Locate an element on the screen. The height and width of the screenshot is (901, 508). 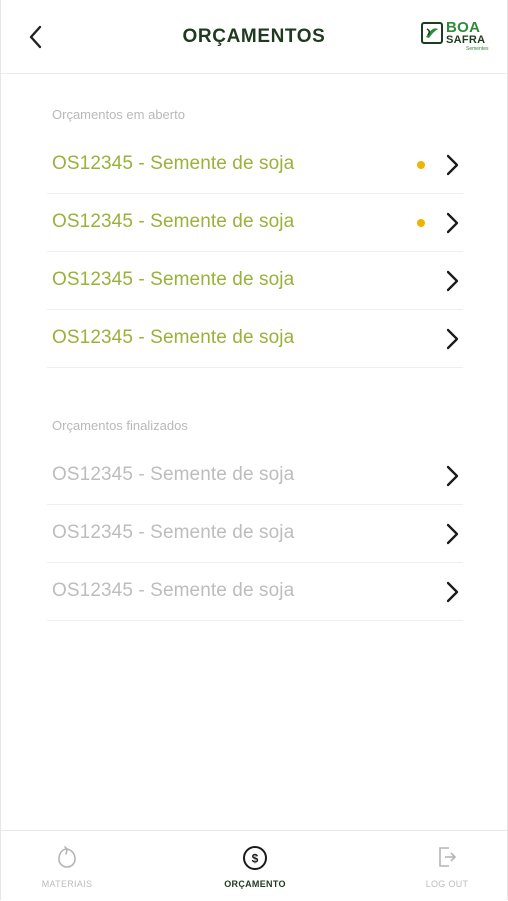
bottom-tab-bar: MATERIAIS $ ORÇAMENTO LOG OUT is located at coordinates (254, 865).